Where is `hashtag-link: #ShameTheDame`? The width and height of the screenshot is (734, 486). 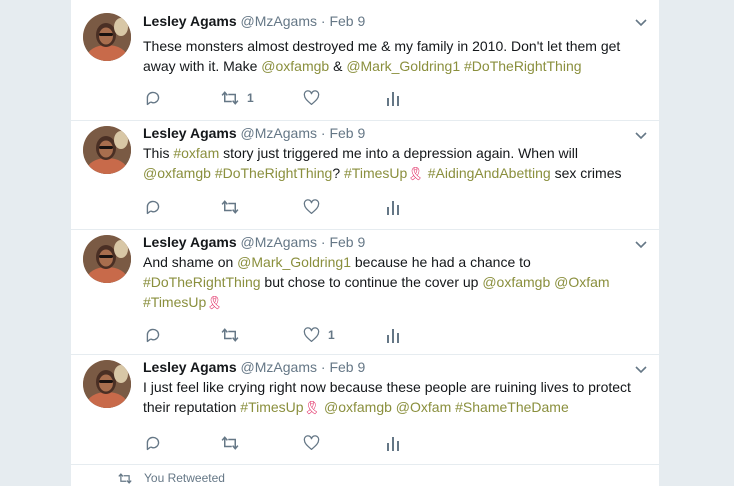
hashtag-link: #ShameTheDame is located at coordinates (512, 407).